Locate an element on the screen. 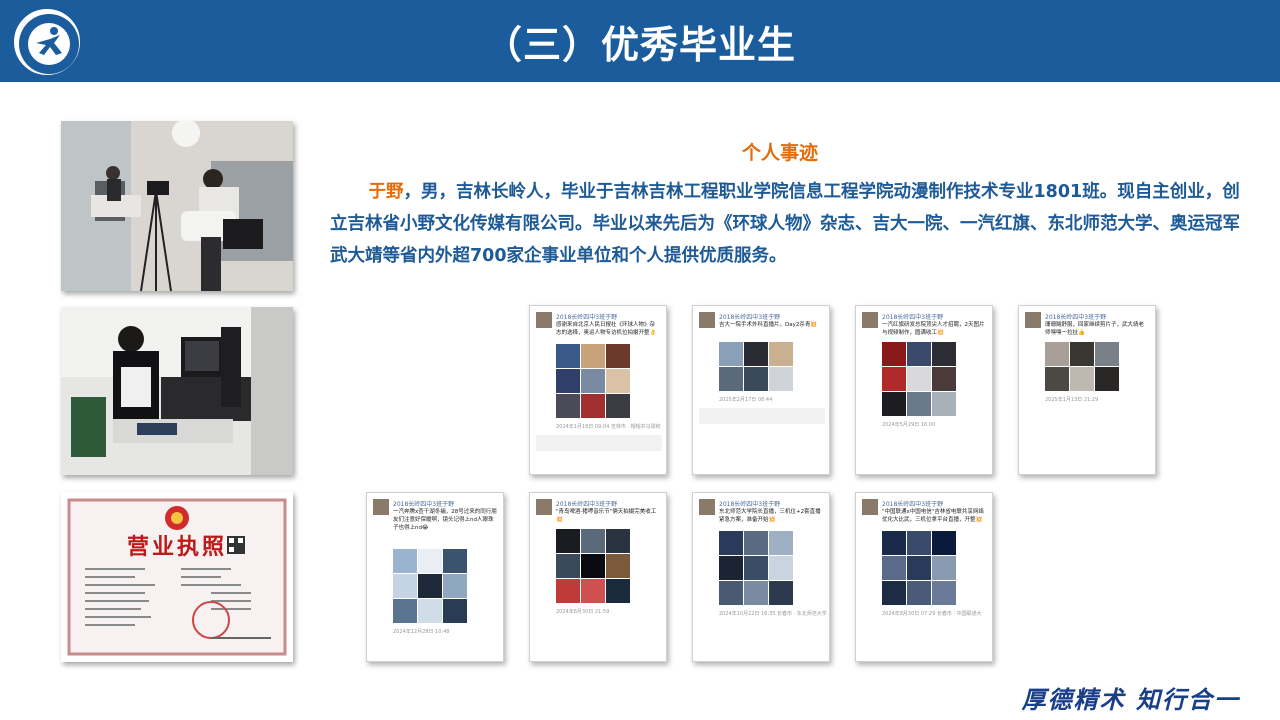 This screenshot has height=720, width=1280. header-bar: （三）优秀毕业生 is located at coordinates (640, 41).